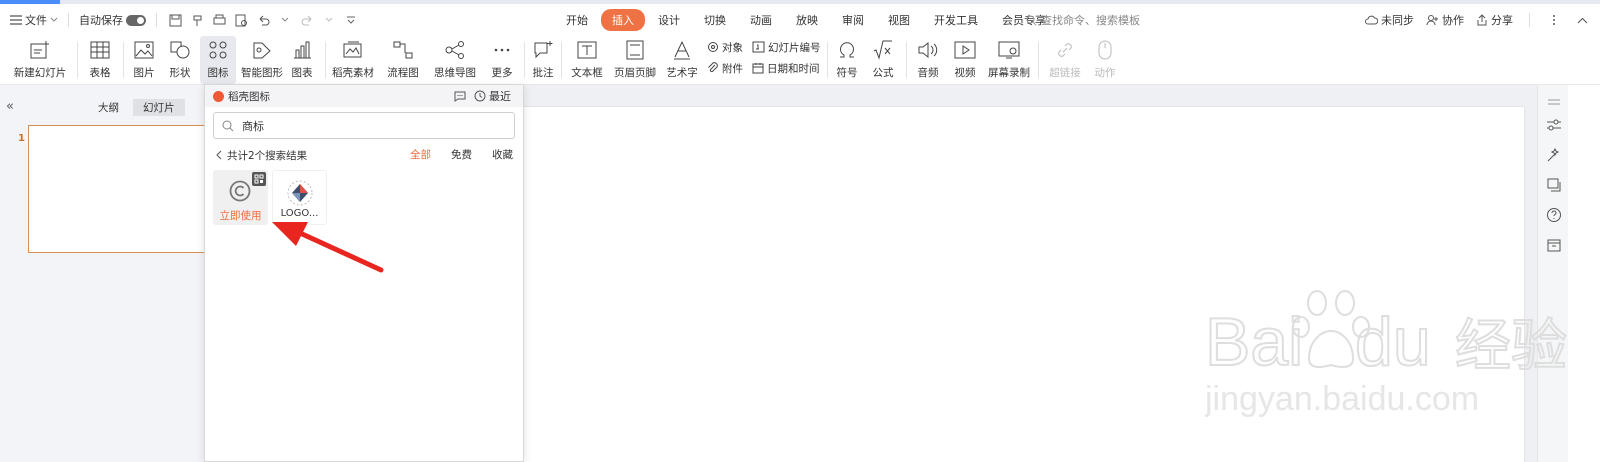 The image size is (1600, 462). What do you see at coordinates (219, 20) in the screenshot?
I see `print-icon` at bounding box center [219, 20].